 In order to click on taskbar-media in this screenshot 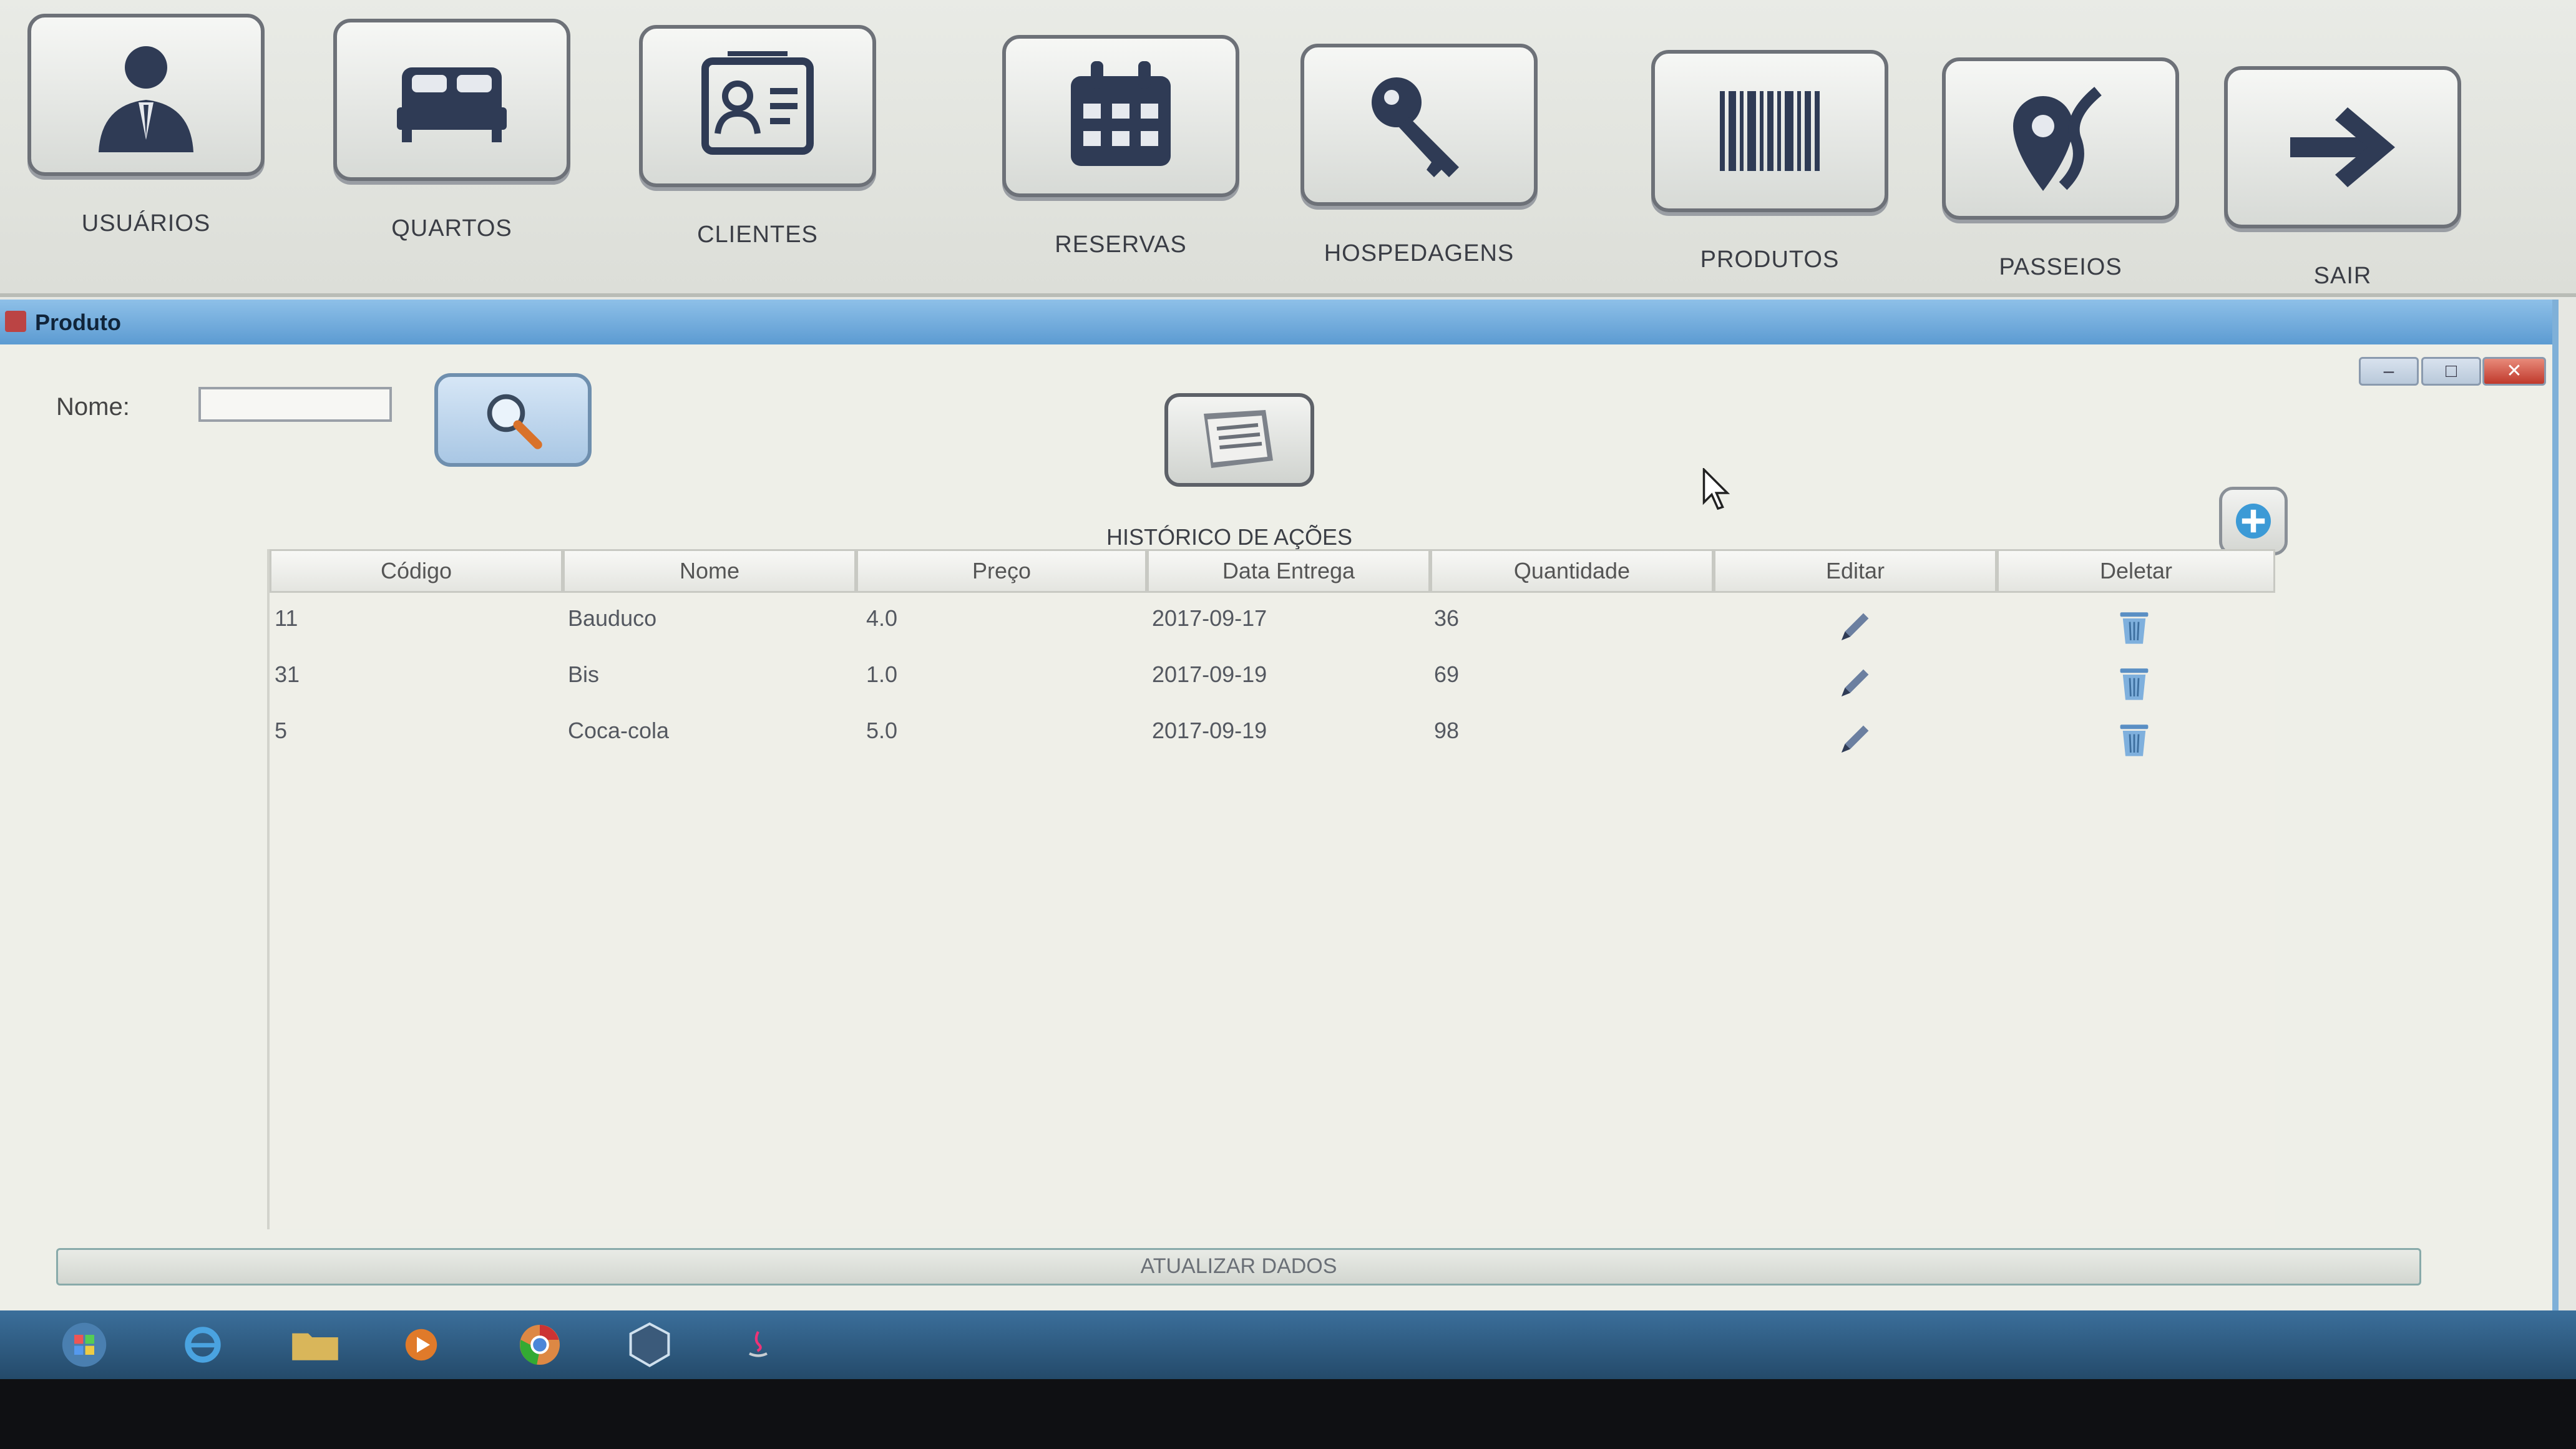, I will do `click(421, 1345)`.